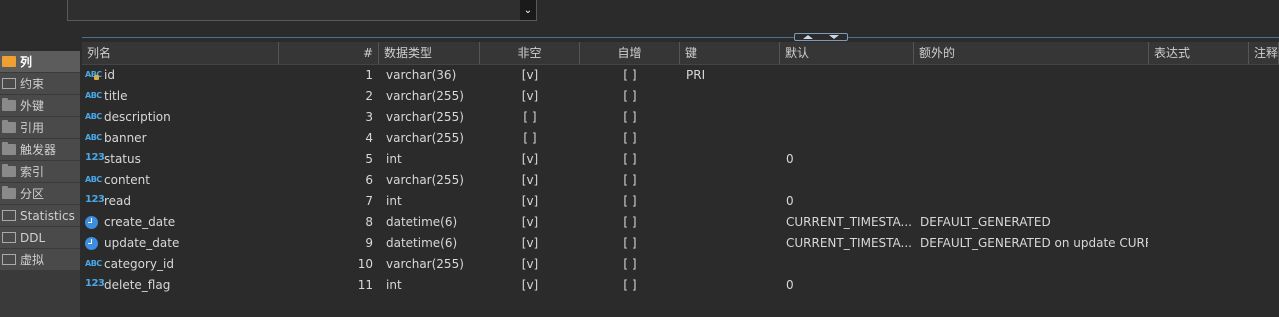  I want to click on column-header: 键, so click(730, 53).